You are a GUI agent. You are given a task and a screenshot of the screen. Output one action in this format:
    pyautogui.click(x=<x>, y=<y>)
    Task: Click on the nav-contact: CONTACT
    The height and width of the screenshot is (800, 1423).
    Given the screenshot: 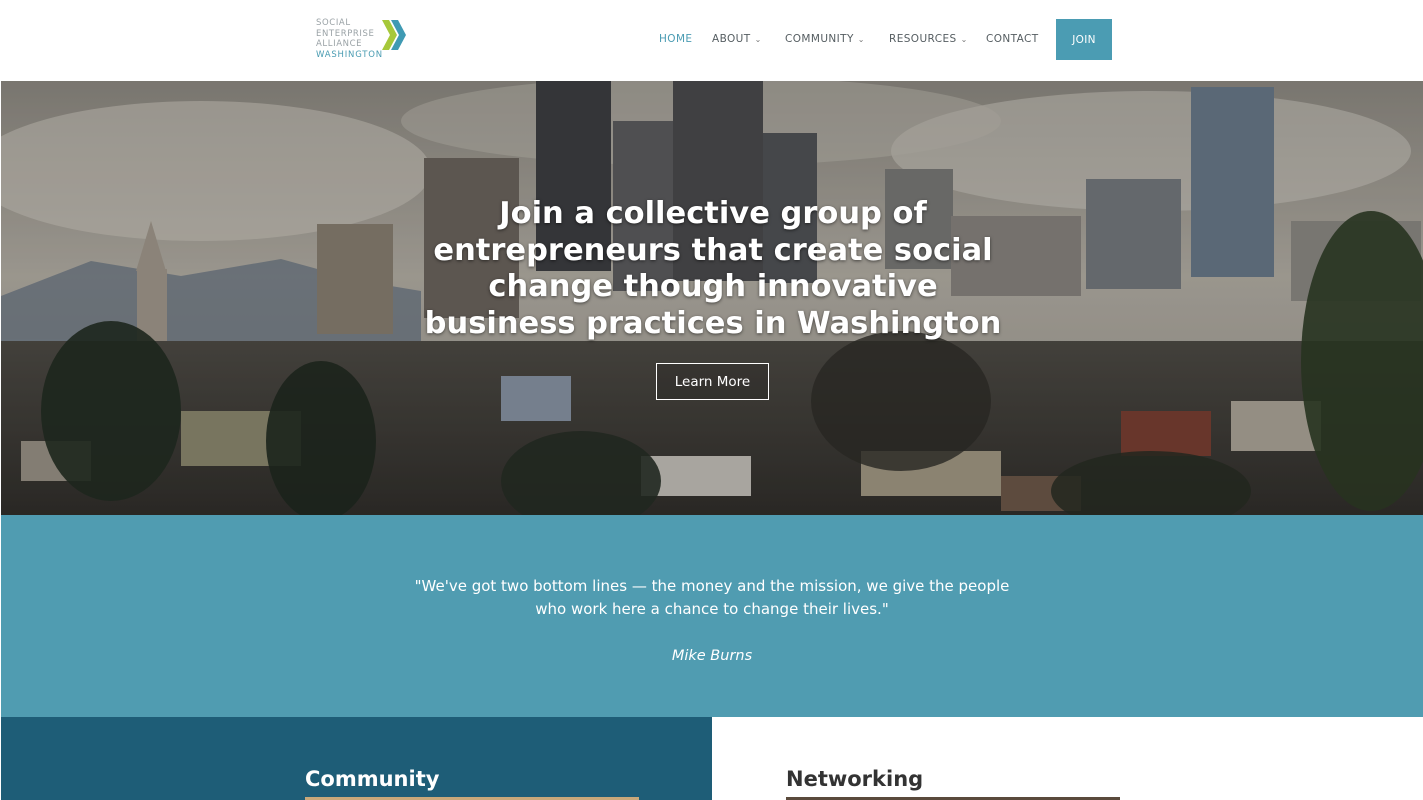 What is the action you would take?
    pyautogui.click(x=1012, y=39)
    